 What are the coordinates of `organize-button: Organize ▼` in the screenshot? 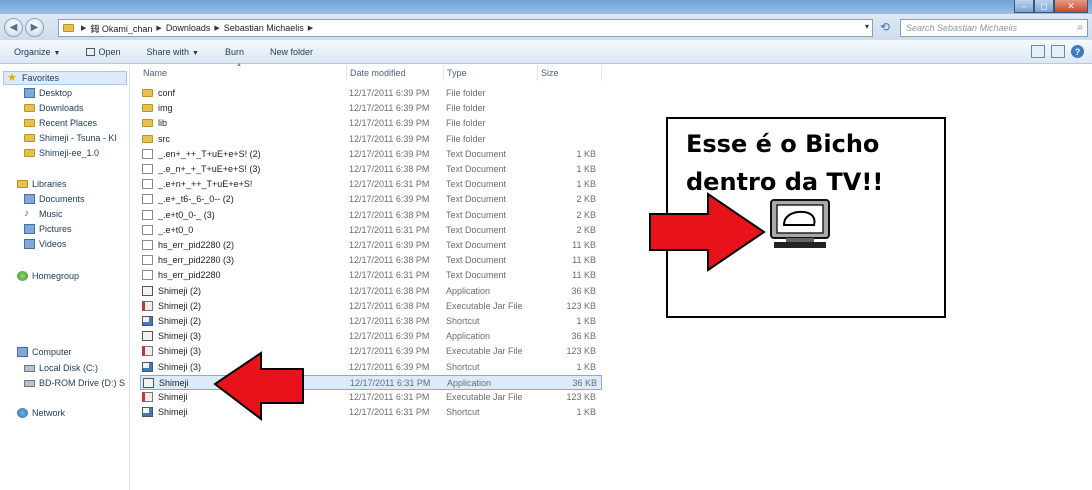 It's located at (37, 52).